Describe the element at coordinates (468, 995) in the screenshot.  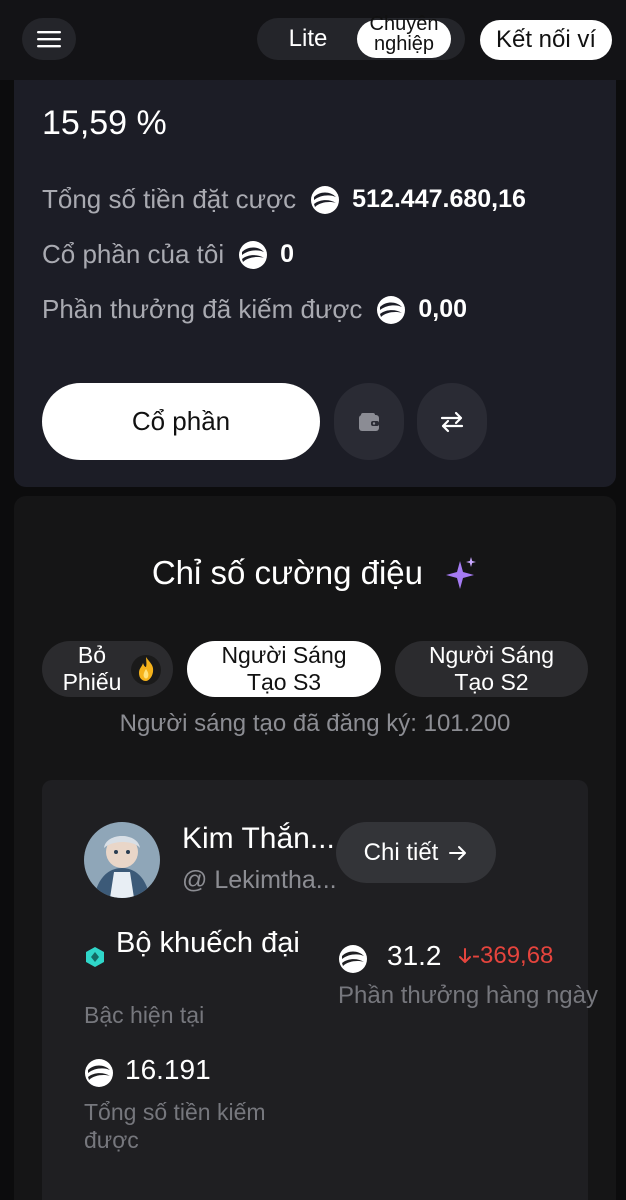
I see `daily-reward-label: Phần thưởng hàng ngày` at that location.